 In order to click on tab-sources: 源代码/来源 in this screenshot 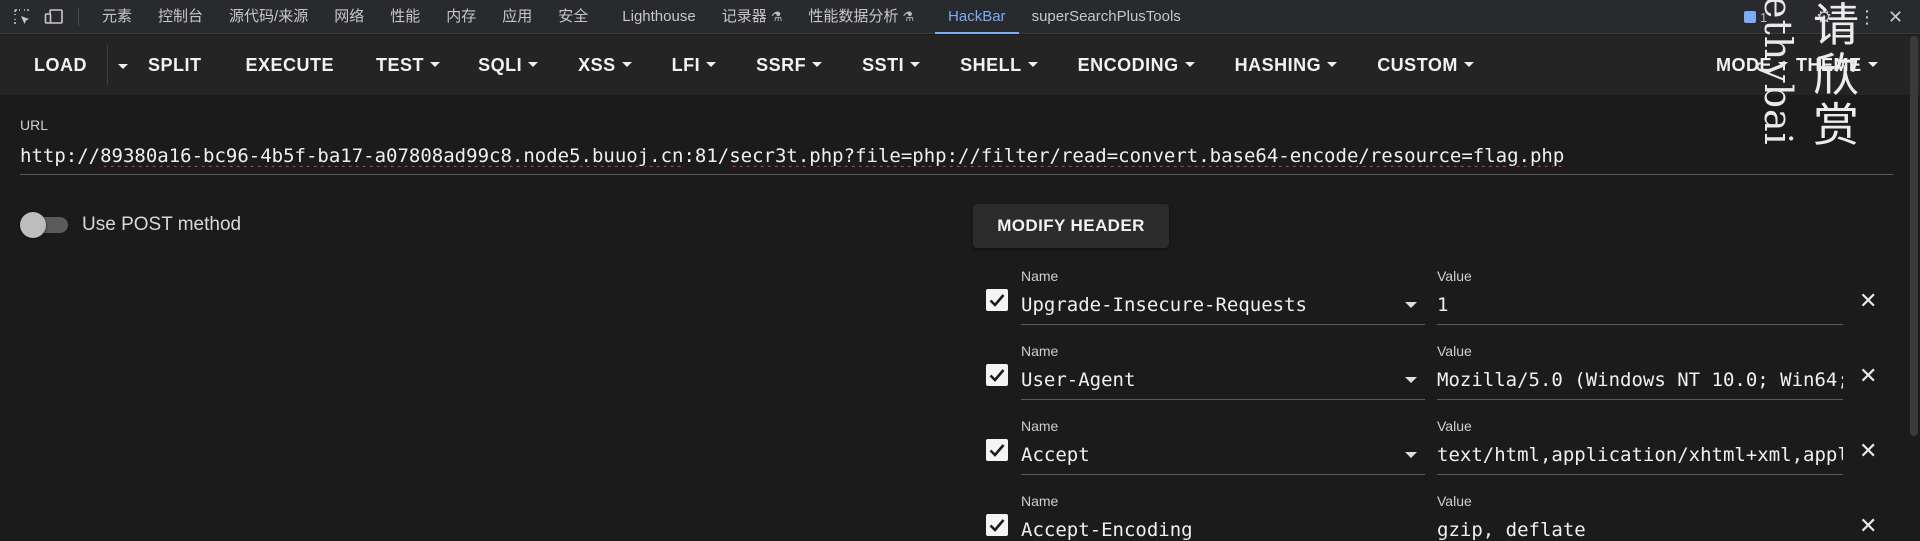, I will do `click(268, 17)`.